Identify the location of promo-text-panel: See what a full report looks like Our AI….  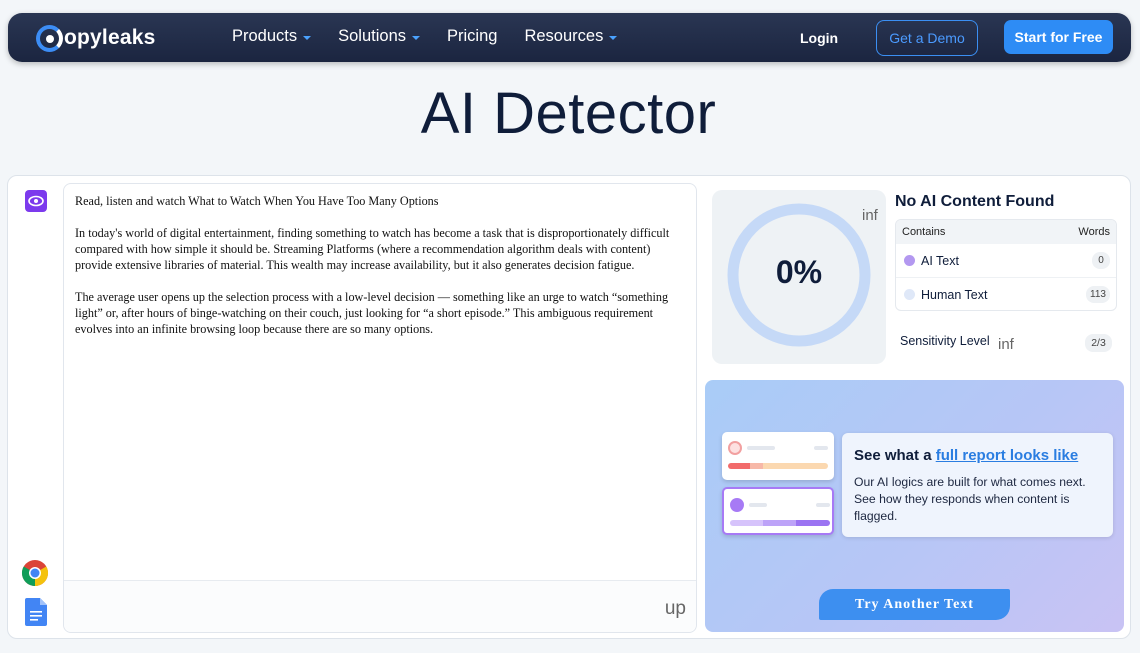
(977, 485).